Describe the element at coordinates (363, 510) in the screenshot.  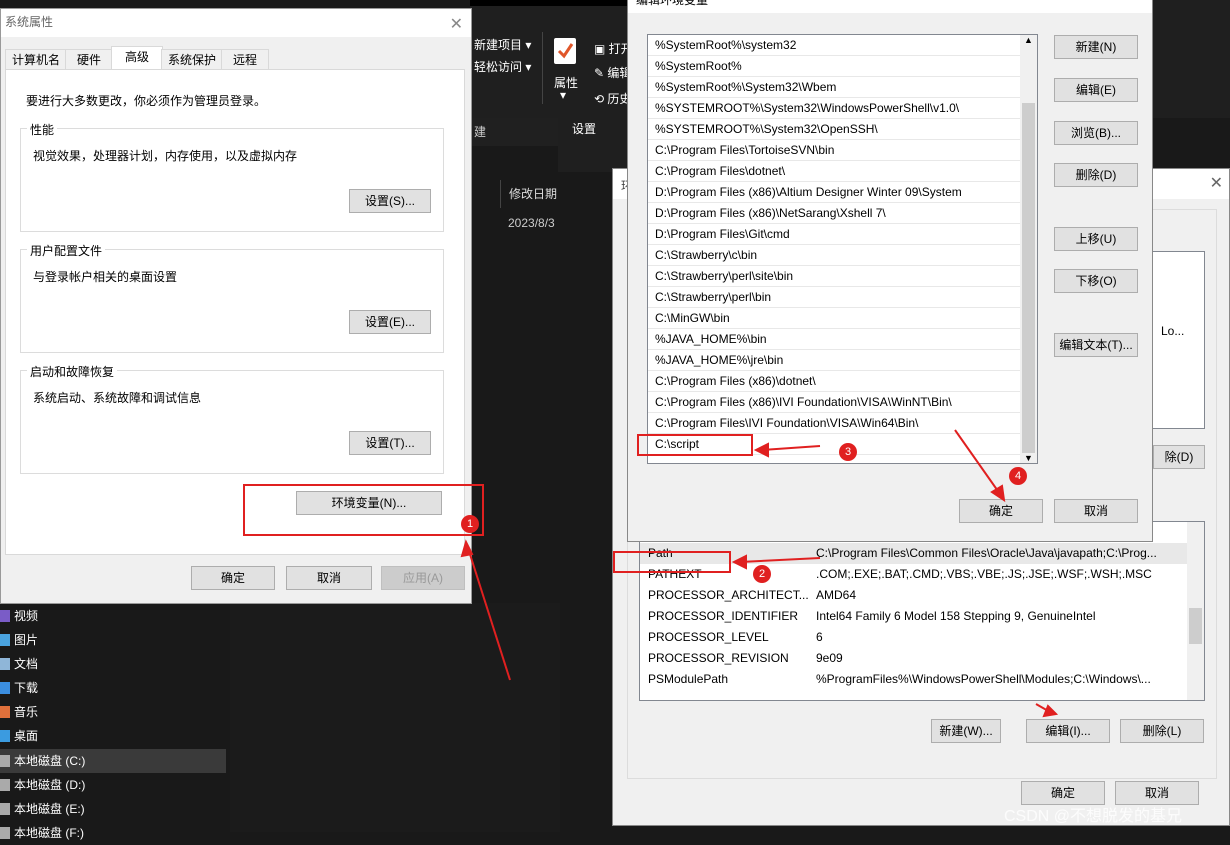
I see `highlight-env-button` at that location.